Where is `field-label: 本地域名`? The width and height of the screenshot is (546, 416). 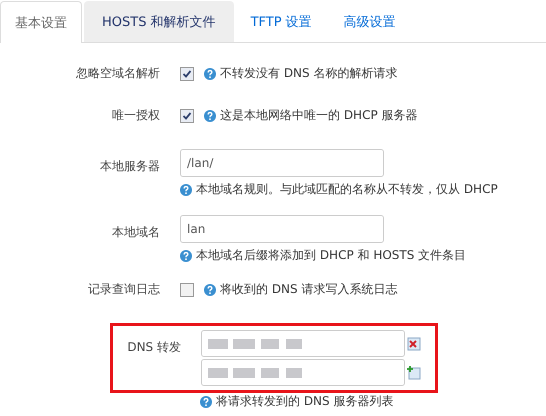
field-label: 本地域名 is located at coordinates (136, 232).